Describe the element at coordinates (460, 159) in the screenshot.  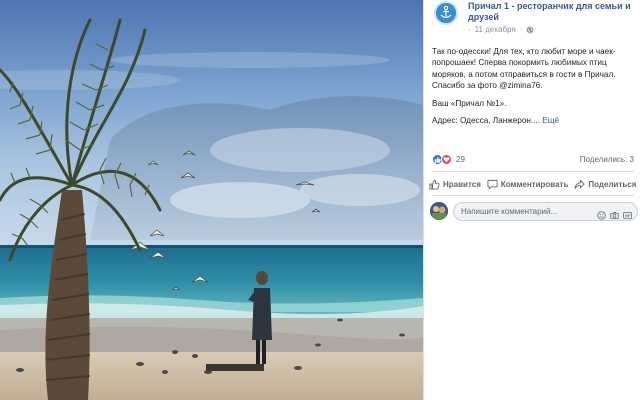
I see `reactions-count: 29` at that location.